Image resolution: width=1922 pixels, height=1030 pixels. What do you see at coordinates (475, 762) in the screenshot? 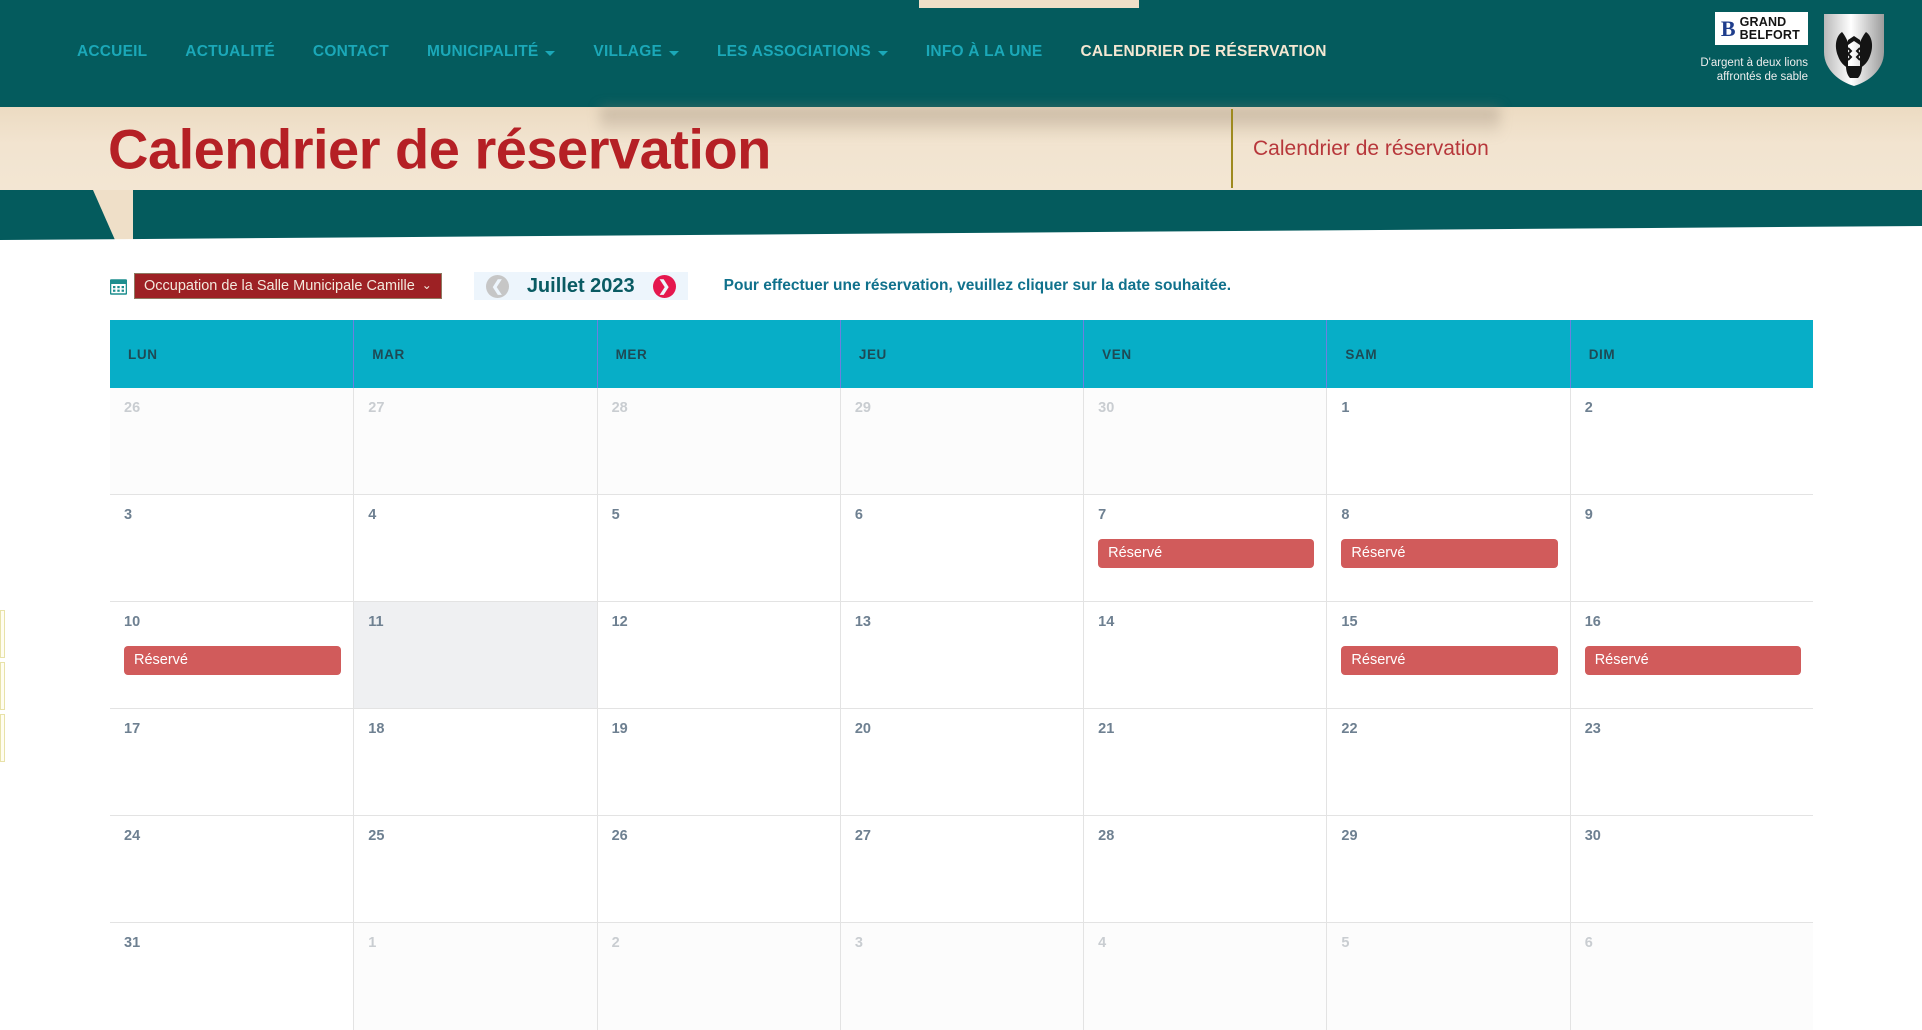
I see `calendar-day-cell: 18` at bounding box center [475, 762].